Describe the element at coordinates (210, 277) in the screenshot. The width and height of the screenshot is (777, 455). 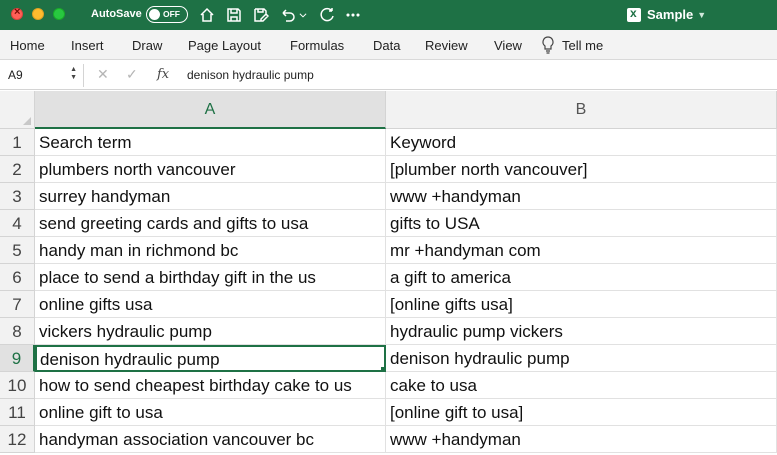
I see `cell-a: place to send a birthday gift in the us` at that location.